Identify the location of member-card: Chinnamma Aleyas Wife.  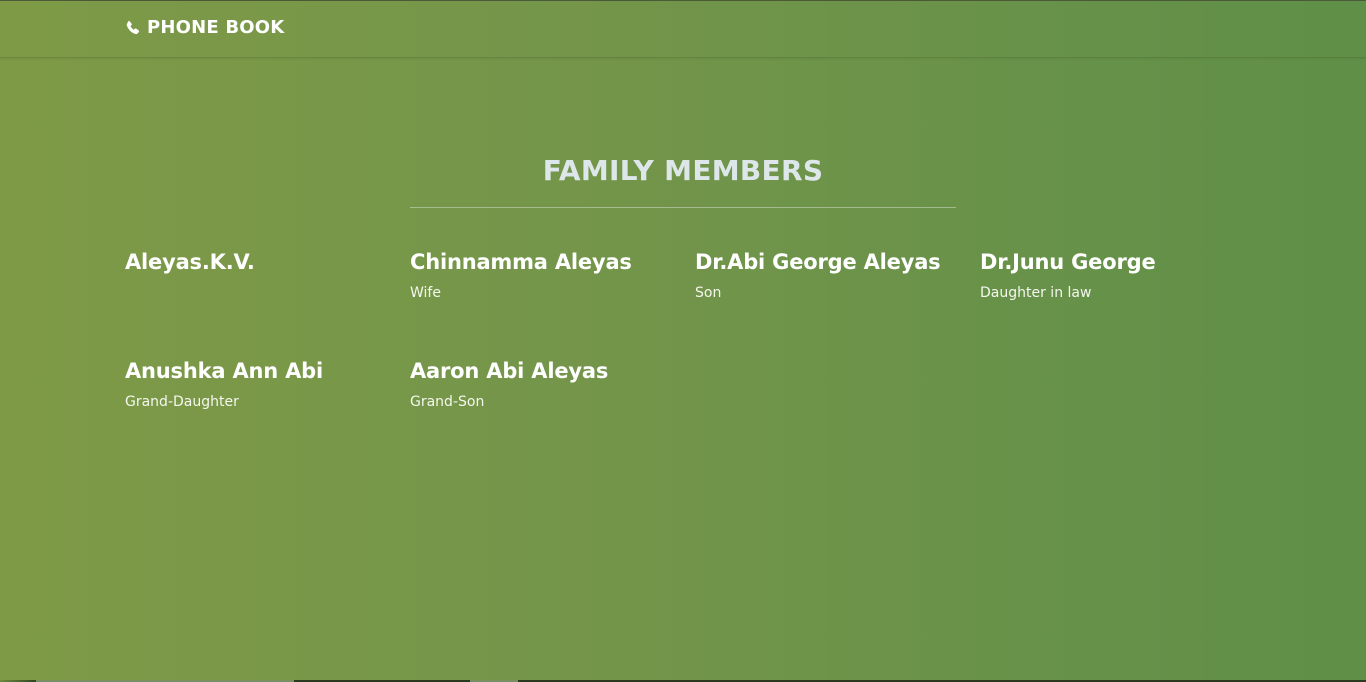
(545, 275).